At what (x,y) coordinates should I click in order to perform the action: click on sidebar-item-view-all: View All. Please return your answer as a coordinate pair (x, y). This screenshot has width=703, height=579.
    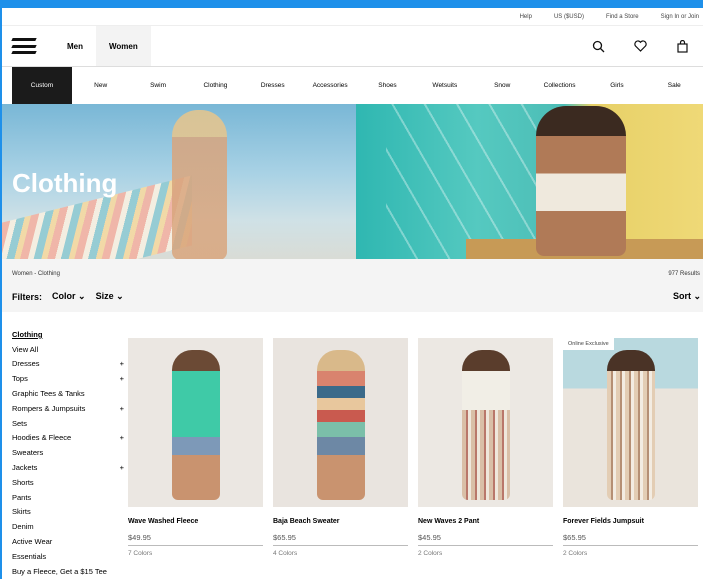
    Looking at the image, I should click on (68, 349).